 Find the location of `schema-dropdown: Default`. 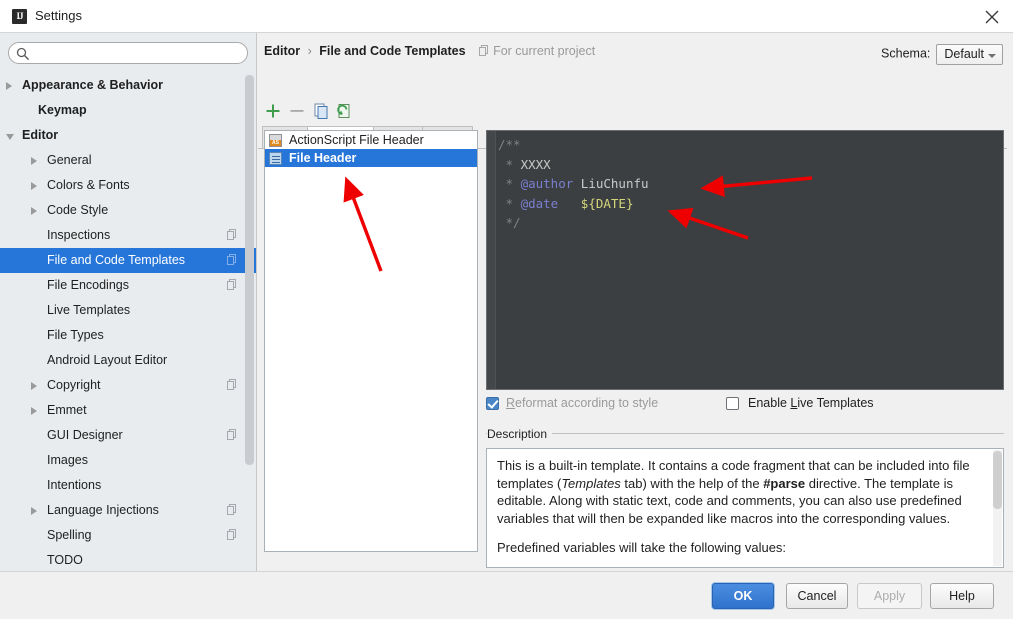

schema-dropdown: Default is located at coordinates (969, 54).